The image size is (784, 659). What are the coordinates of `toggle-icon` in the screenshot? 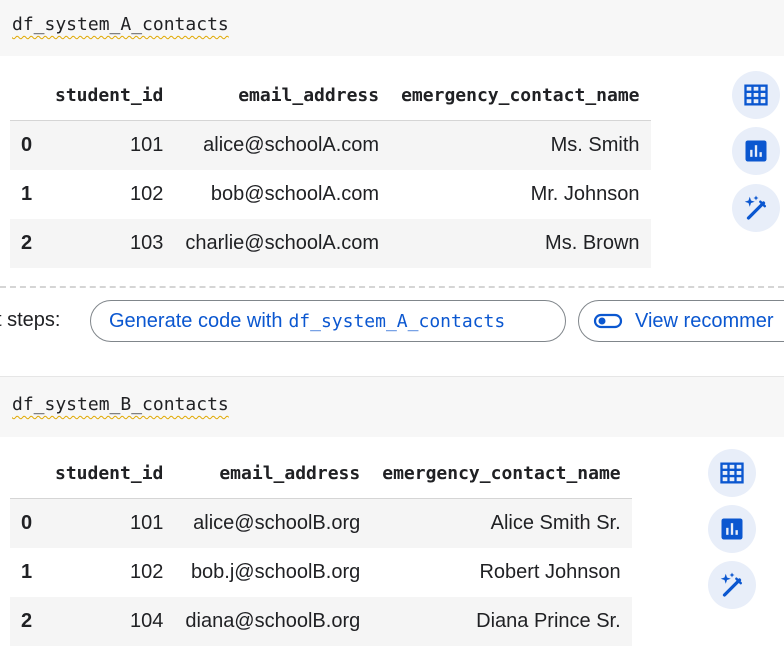 It's located at (608, 321).